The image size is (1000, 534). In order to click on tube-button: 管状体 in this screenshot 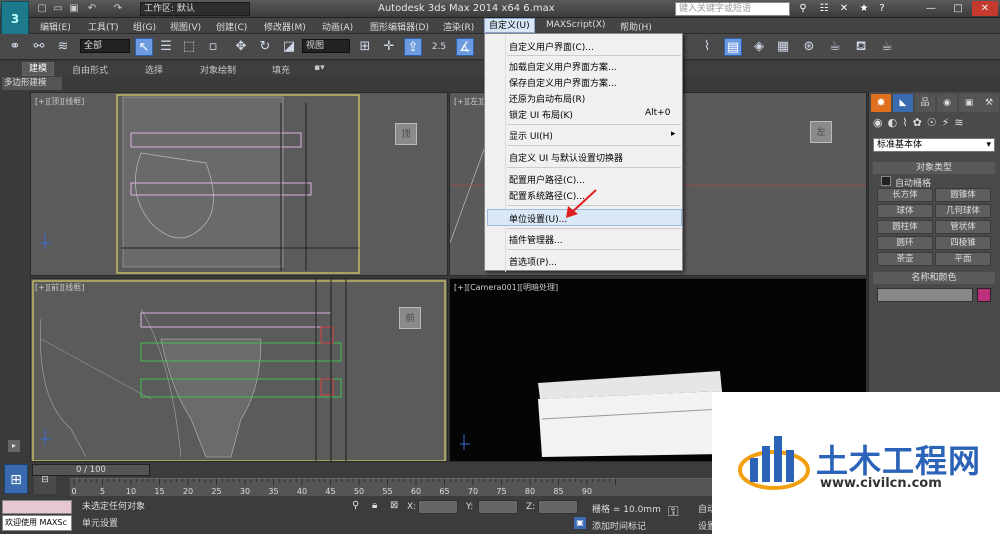, I will do `click(963, 227)`.